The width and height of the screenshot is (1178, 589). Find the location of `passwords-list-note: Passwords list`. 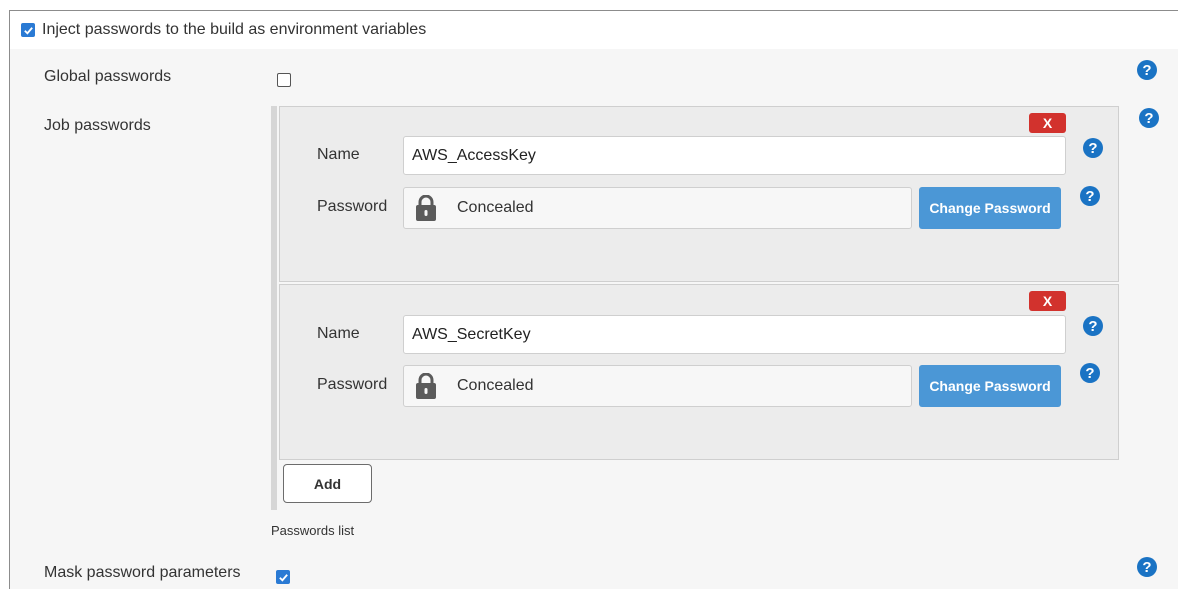

passwords-list-note: Passwords list is located at coordinates (313, 530).